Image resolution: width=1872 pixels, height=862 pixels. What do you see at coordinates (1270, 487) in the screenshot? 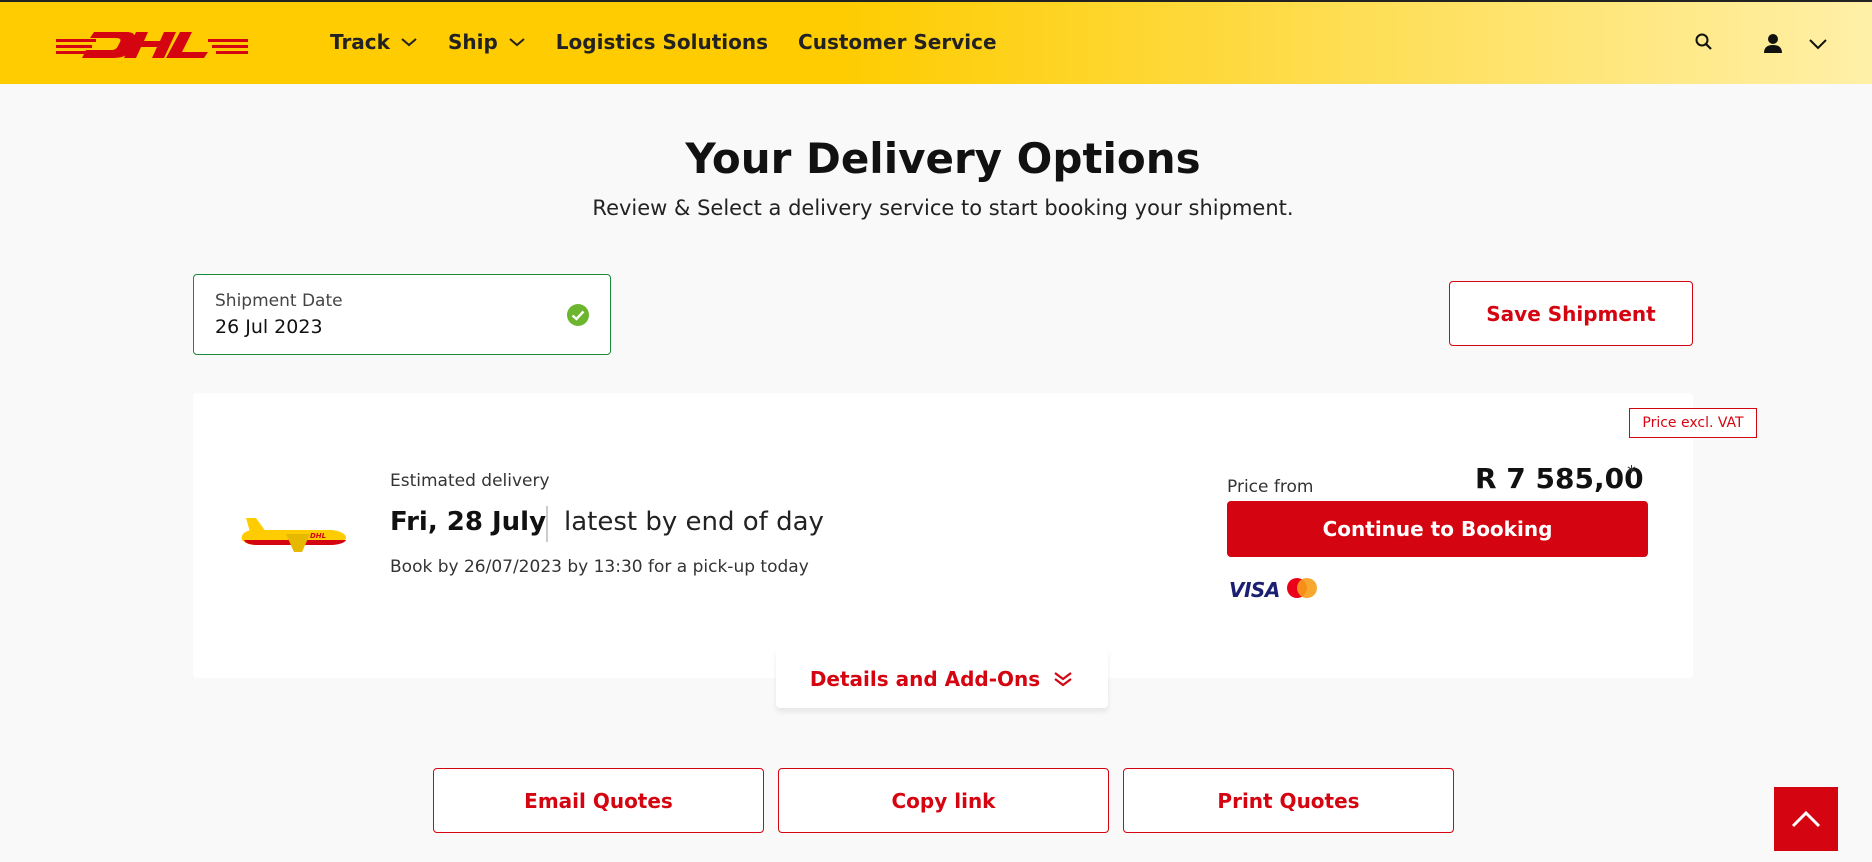
I see `price-from-label: Price from` at bounding box center [1270, 487].